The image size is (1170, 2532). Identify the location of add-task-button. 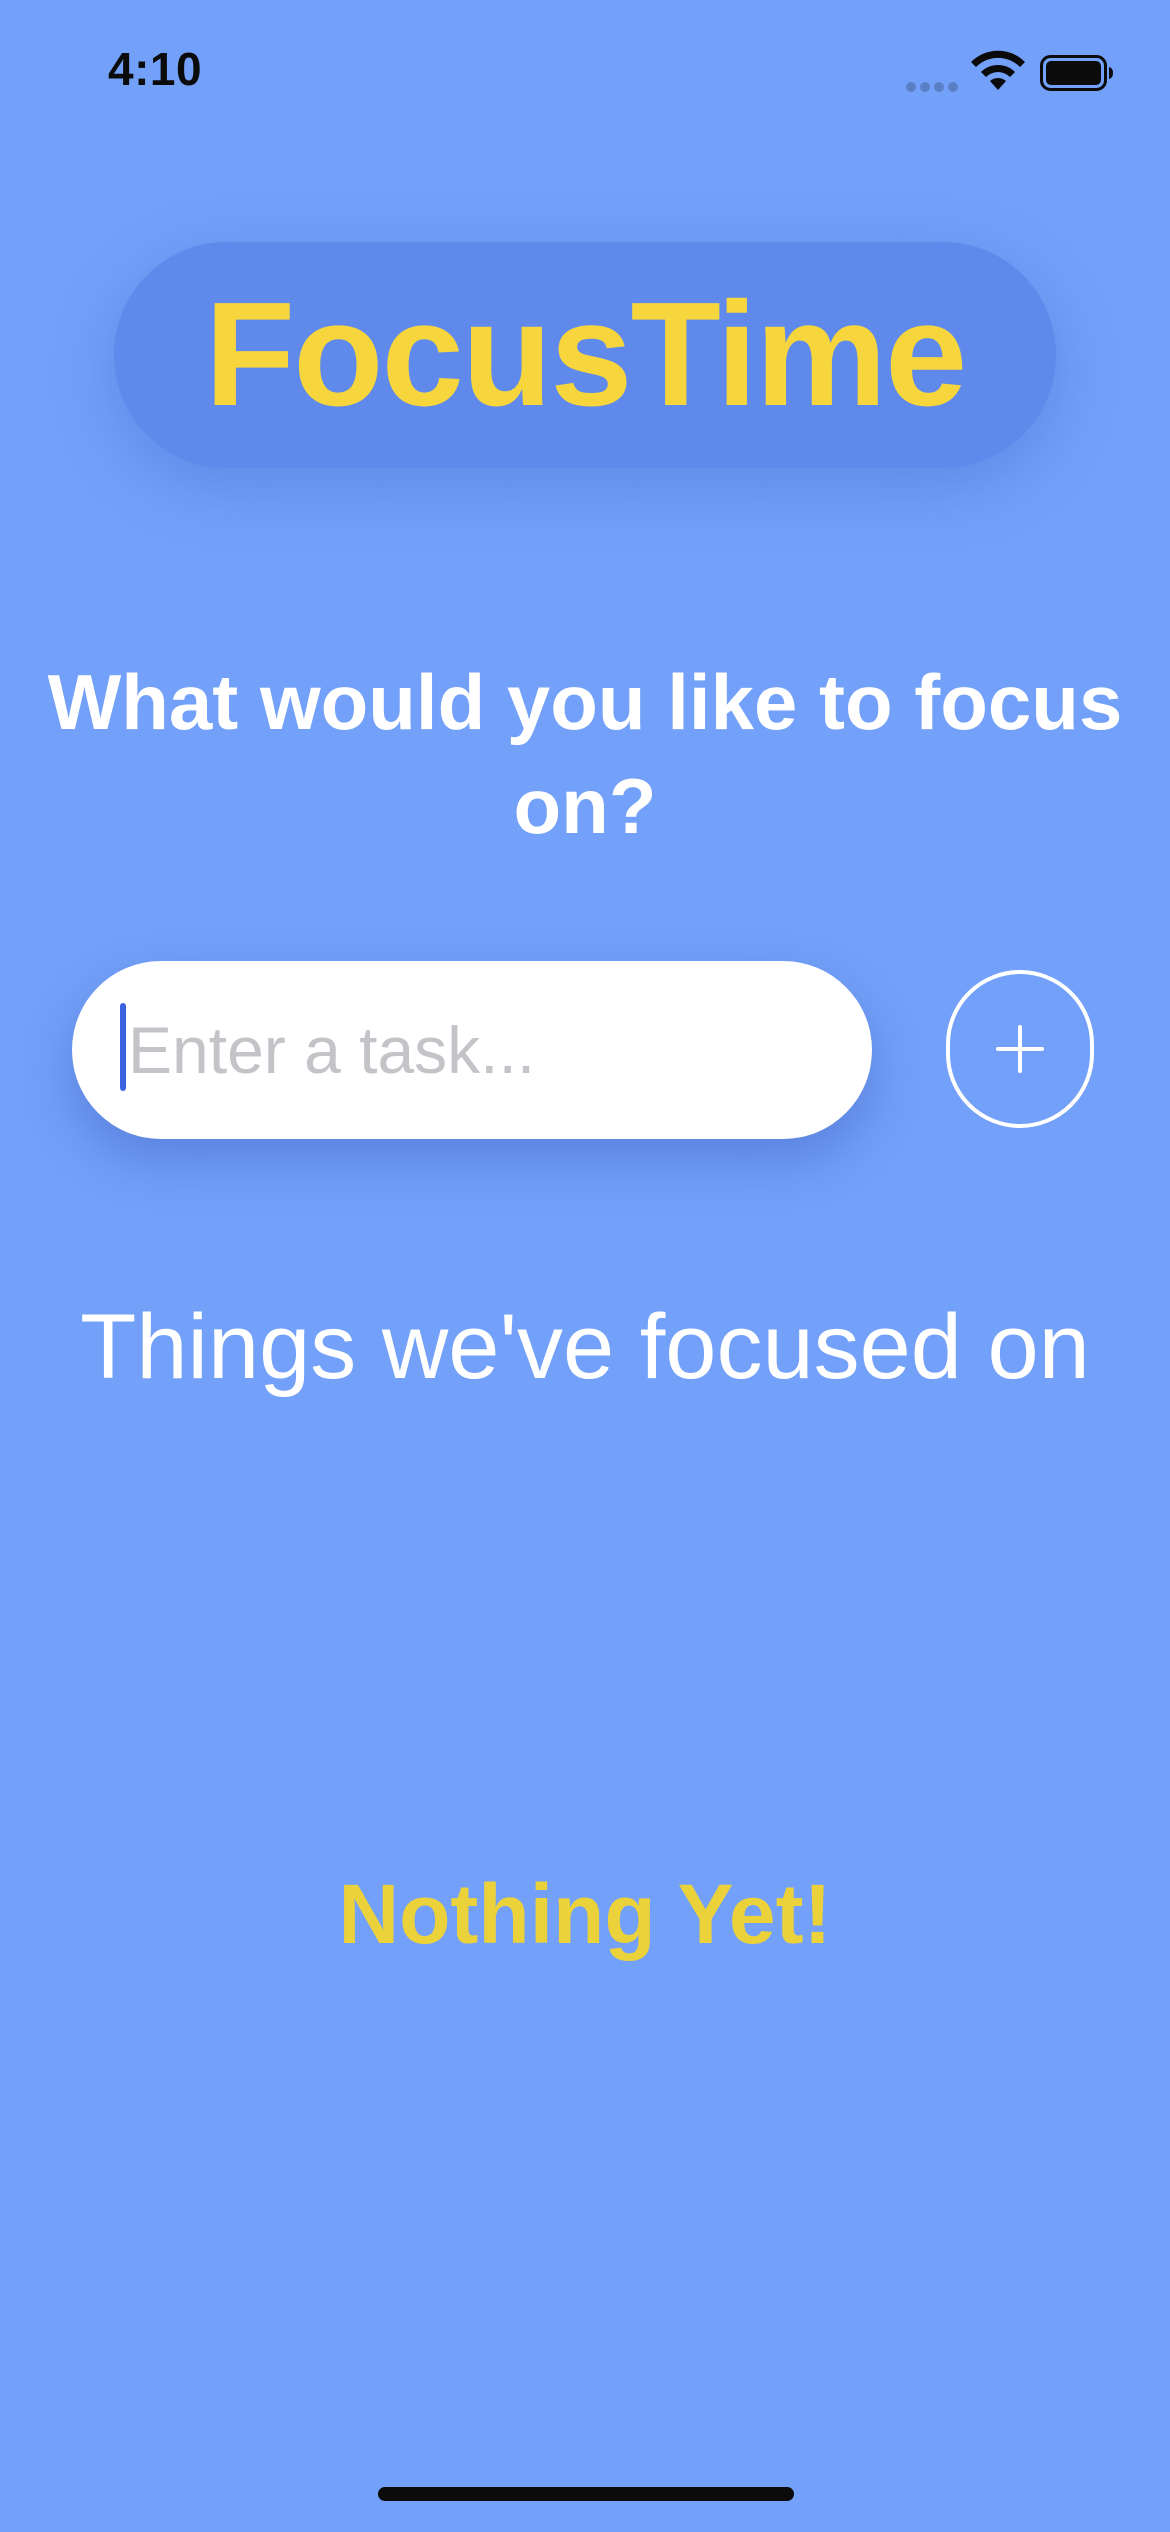
(1020, 1049).